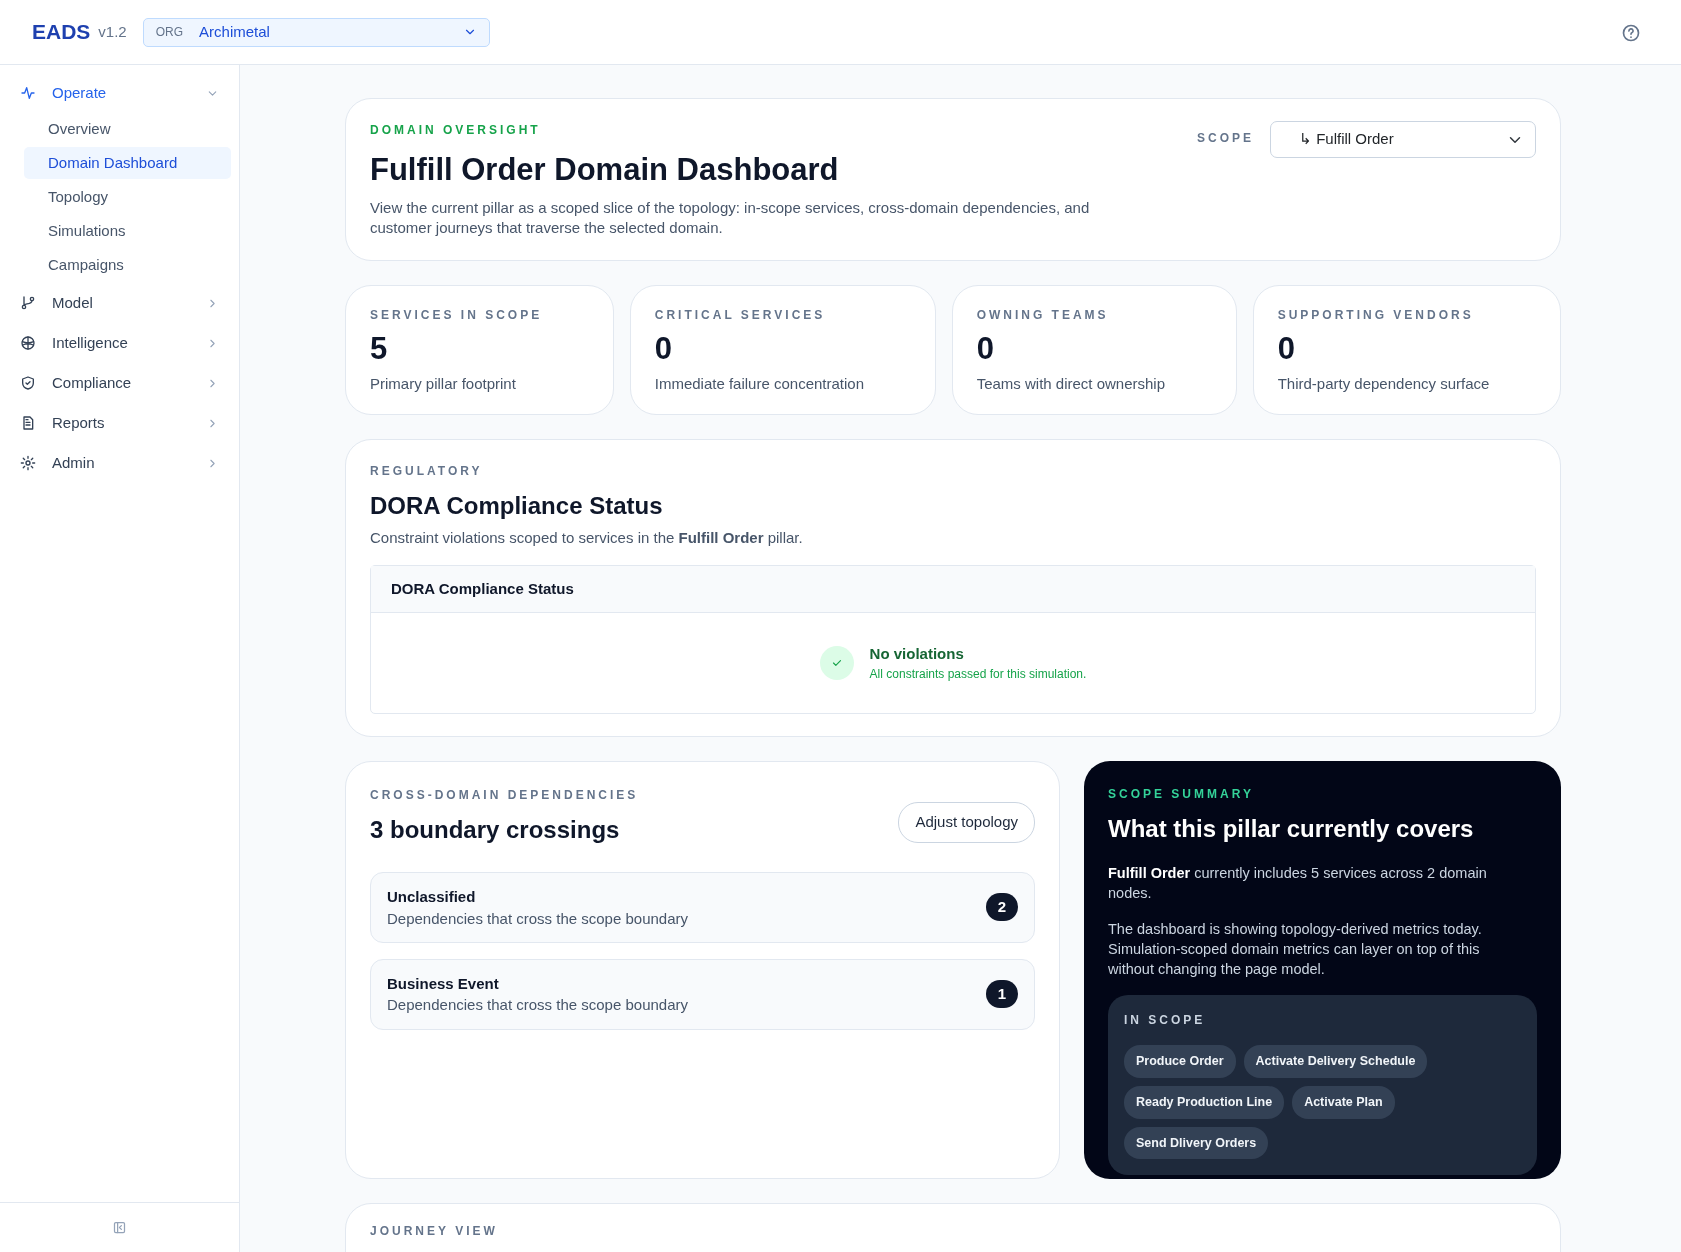 Image resolution: width=1681 pixels, height=1252 pixels. What do you see at coordinates (127, 197) in the screenshot?
I see `sidebar-item: Topology` at bounding box center [127, 197].